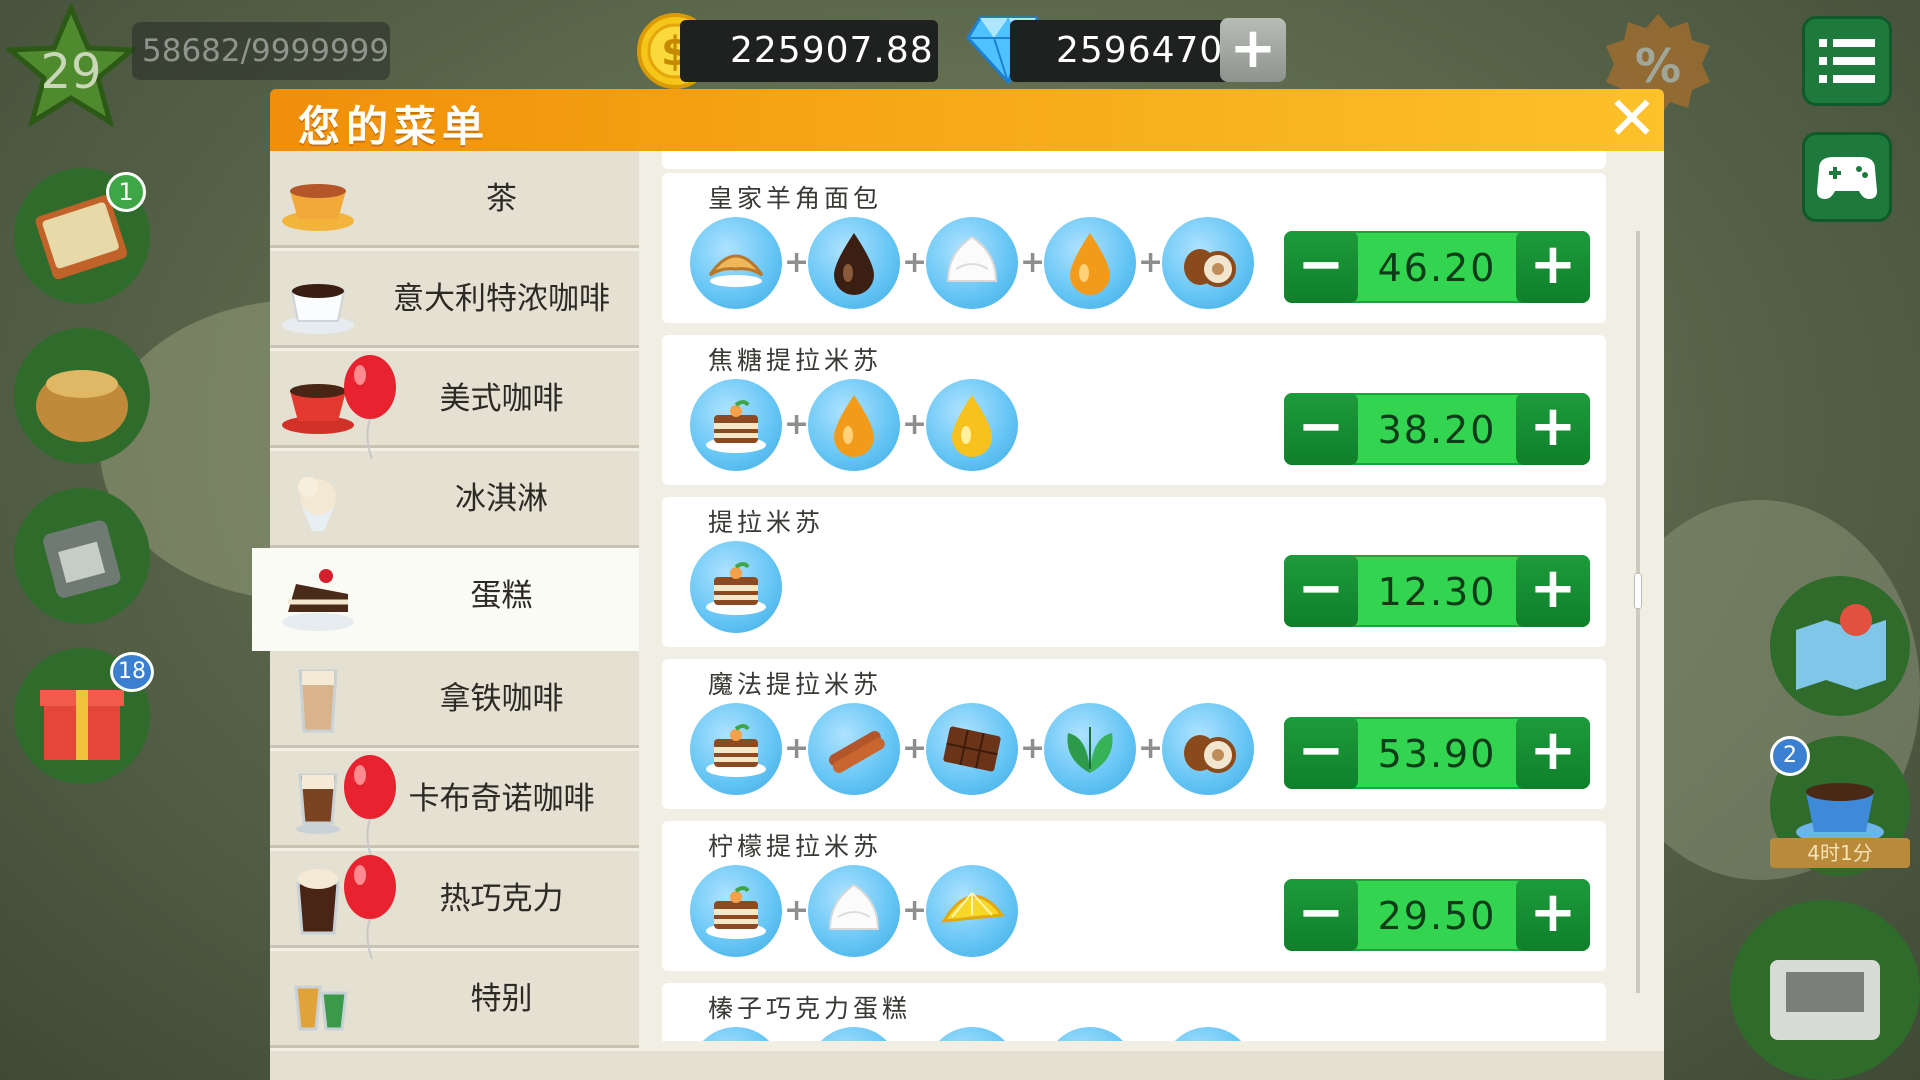  I want to click on scrollbar-thumb, so click(1638, 591).